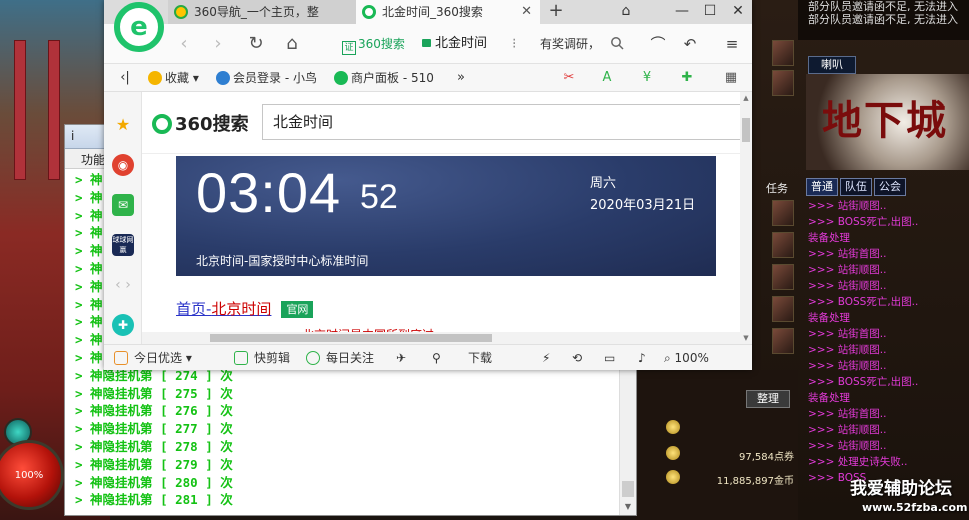  I want to click on chat-tab-guild: 公会, so click(890, 187).